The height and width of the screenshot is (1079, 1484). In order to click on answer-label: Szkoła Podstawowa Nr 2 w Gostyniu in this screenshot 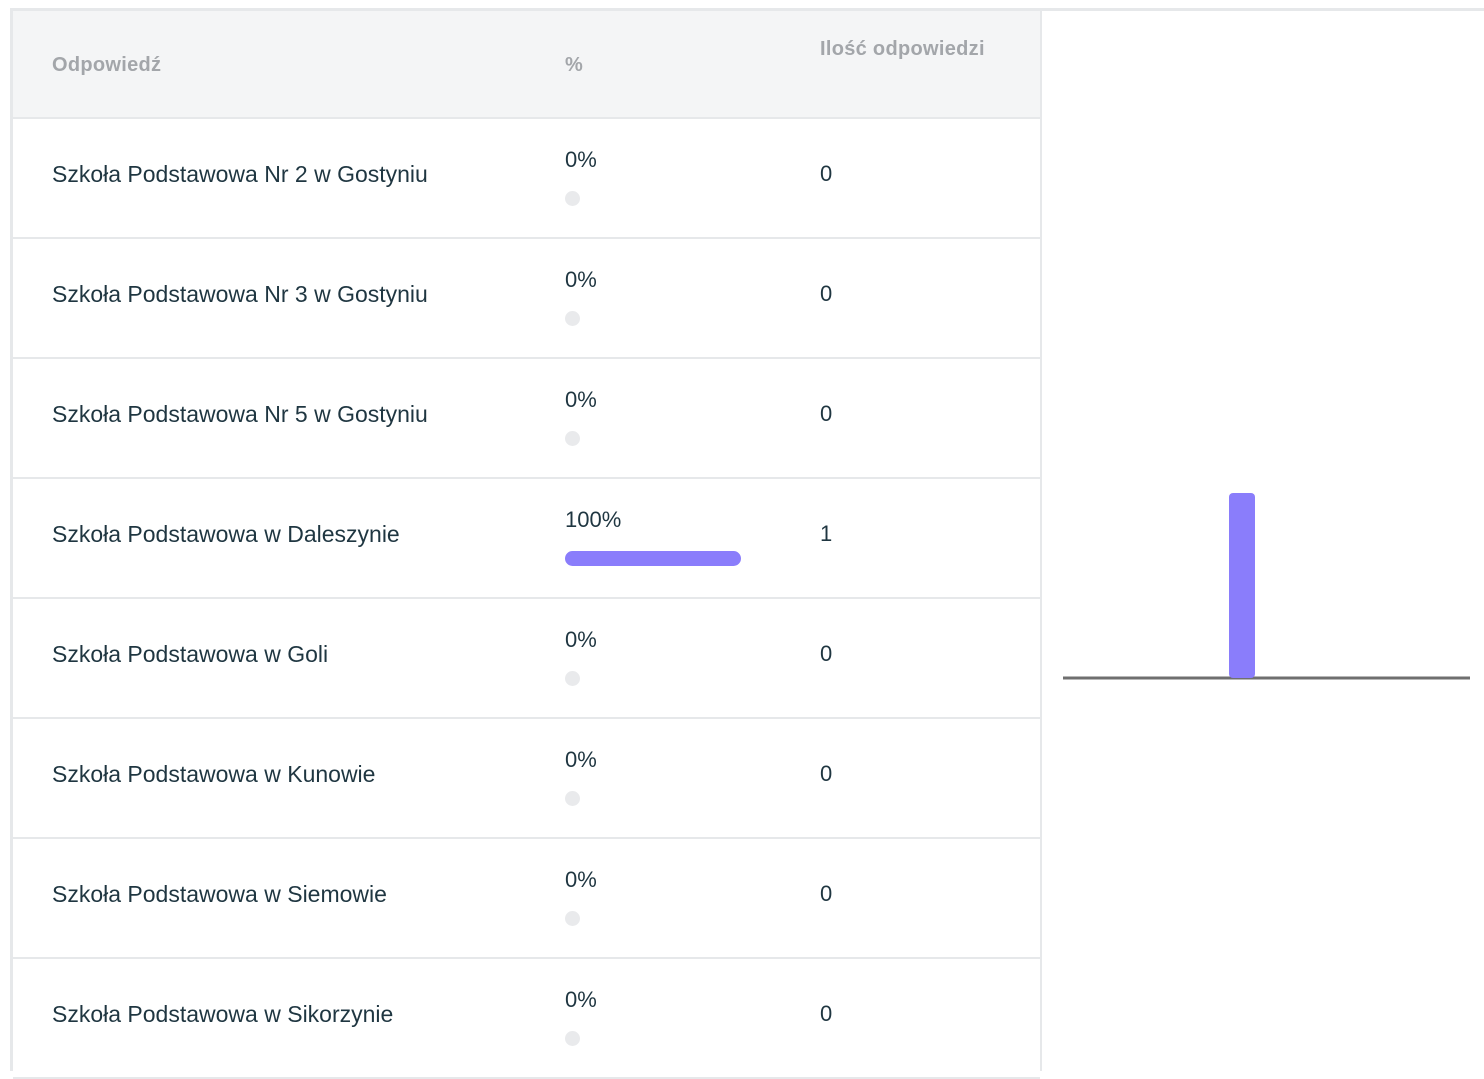, I will do `click(240, 174)`.